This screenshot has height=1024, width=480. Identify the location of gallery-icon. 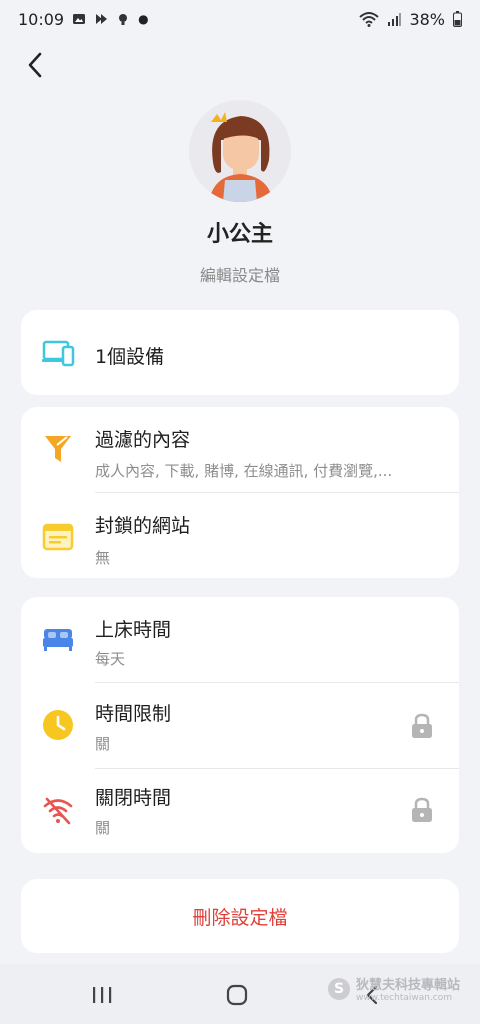
(79, 19).